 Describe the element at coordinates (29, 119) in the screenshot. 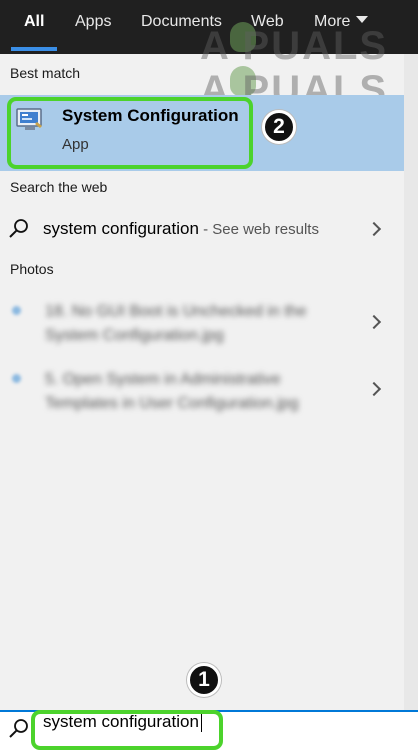

I see `msconfig-icon` at that location.